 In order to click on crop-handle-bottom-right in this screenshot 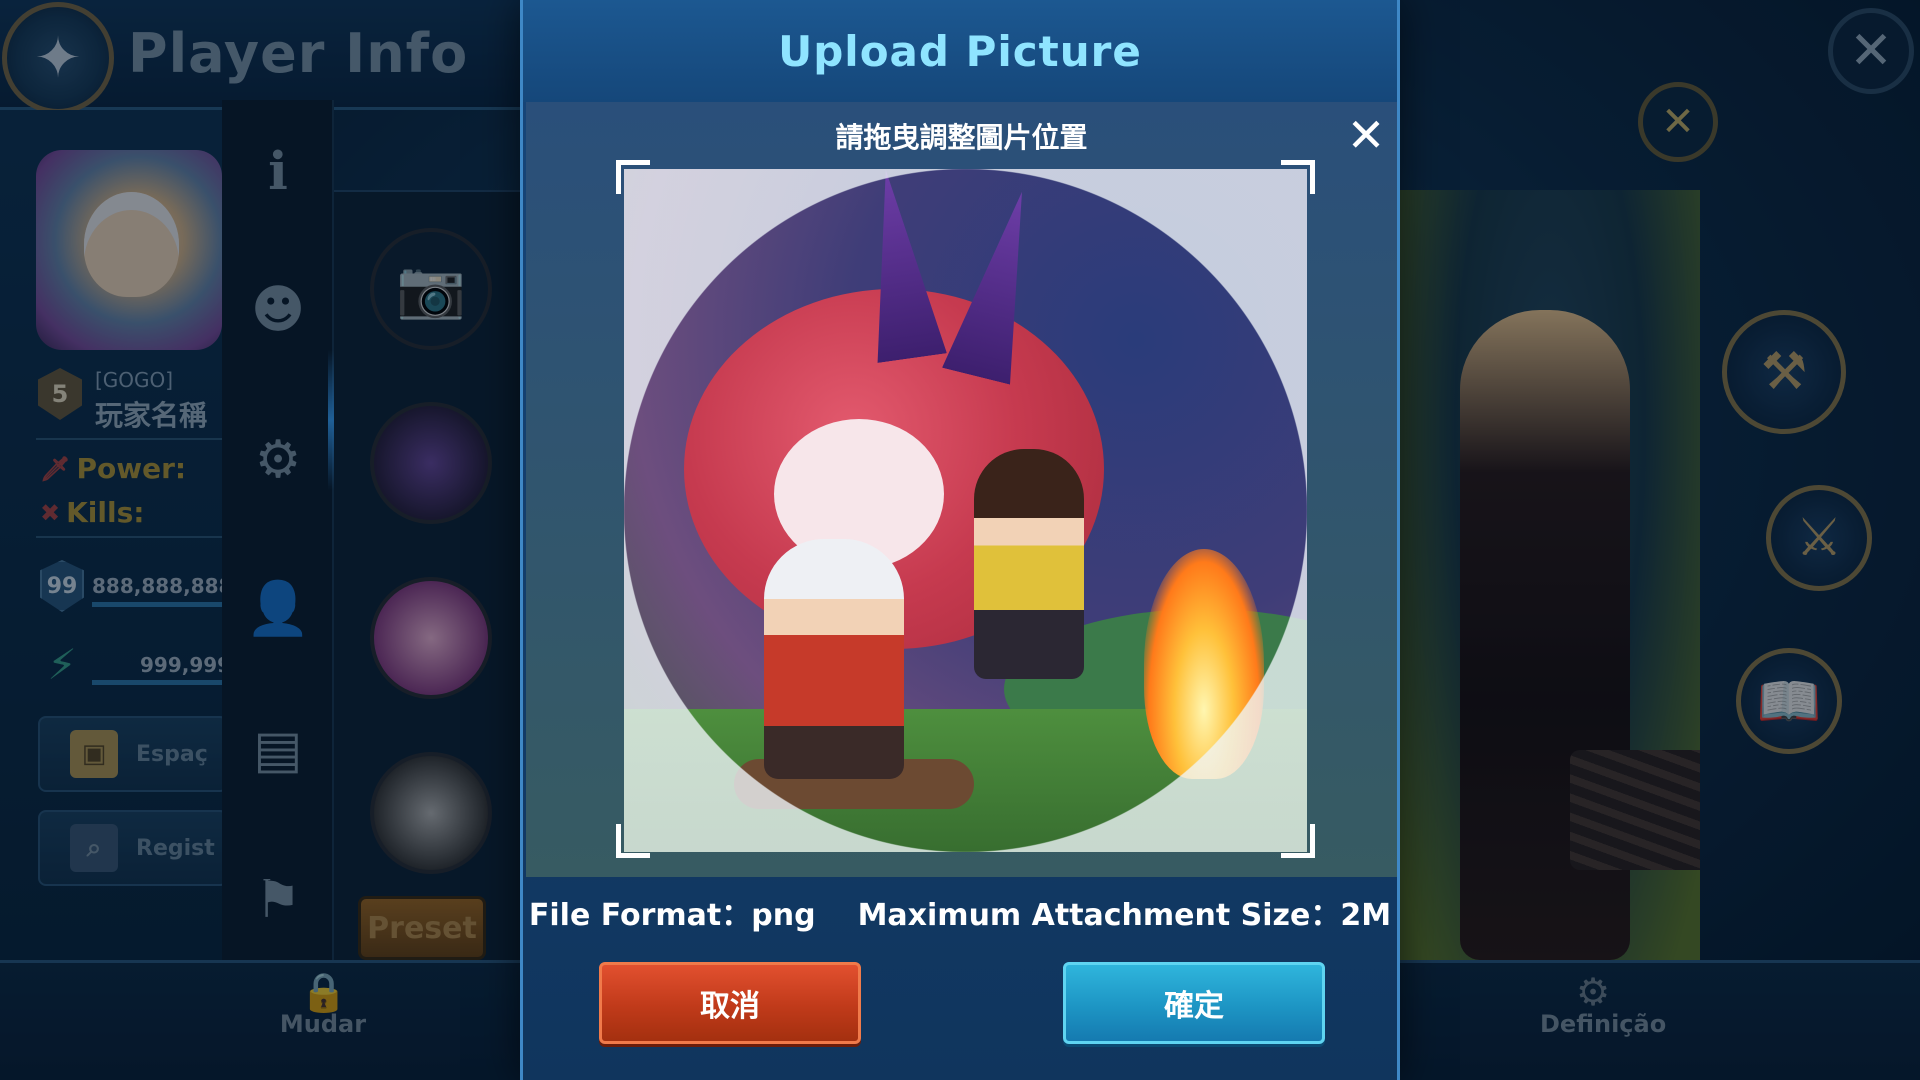, I will do `click(1298, 841)`.